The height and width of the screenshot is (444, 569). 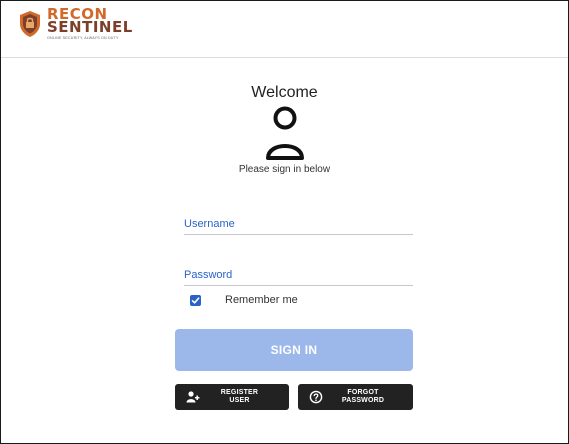 What do you see at coordinates (193, 397) in the screenshot?
I see `add-user-icon` at bounding box center [193, 397].